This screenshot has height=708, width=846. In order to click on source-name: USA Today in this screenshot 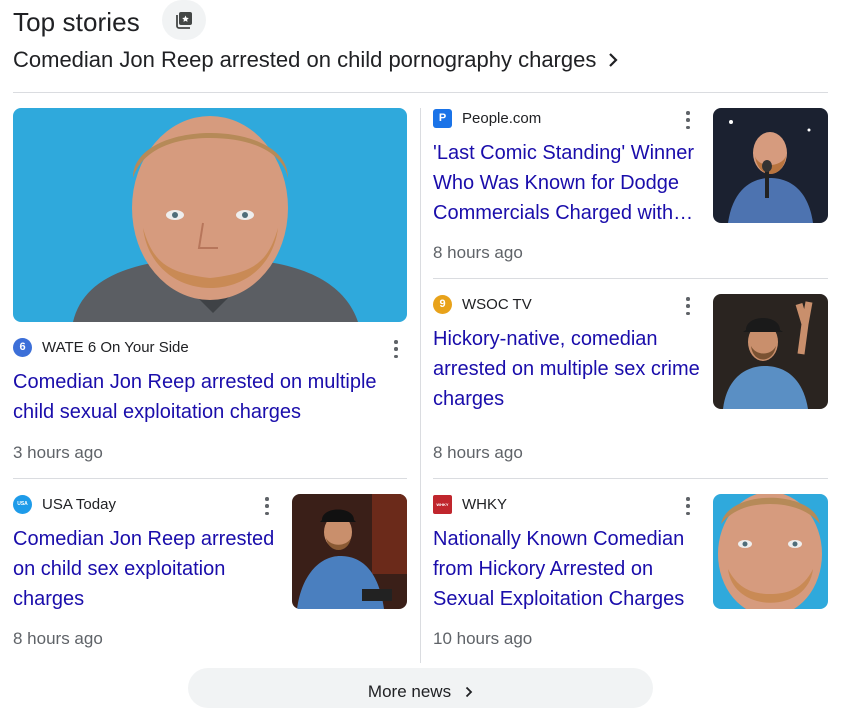, I will do `click(79, 504)`.